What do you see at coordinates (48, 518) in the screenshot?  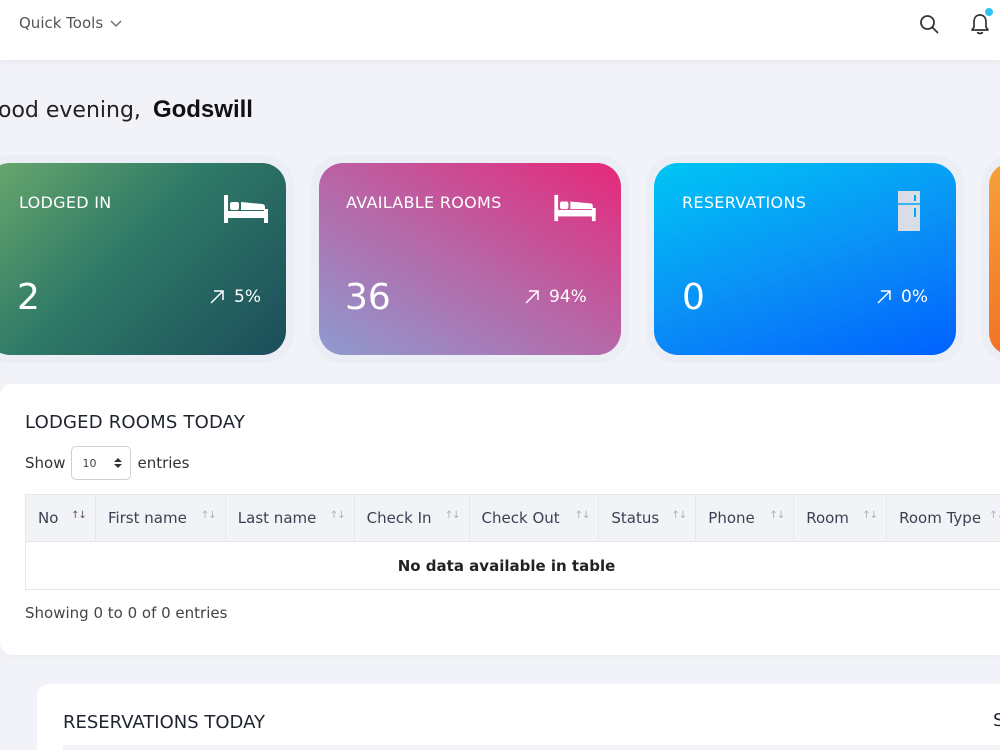 I see `column-label: No` at bounding box center [48, 518].